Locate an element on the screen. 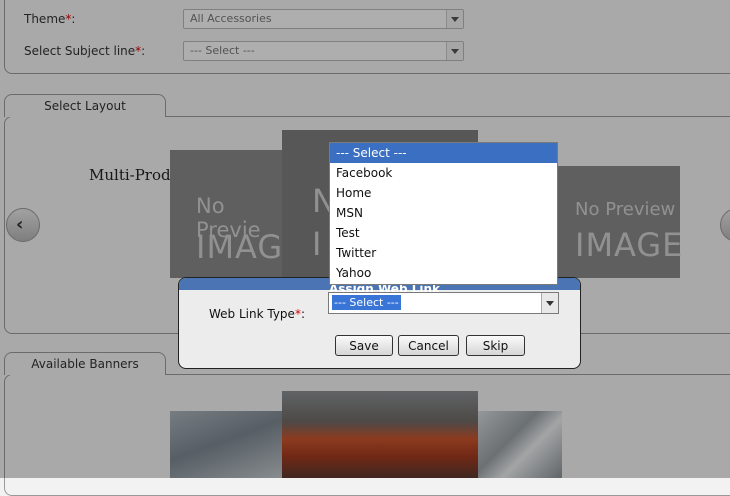 Image resolution: width=730 pixels, height=496 pixels. dropdown-option: --- Select --- is located at coordinates (443, 153).